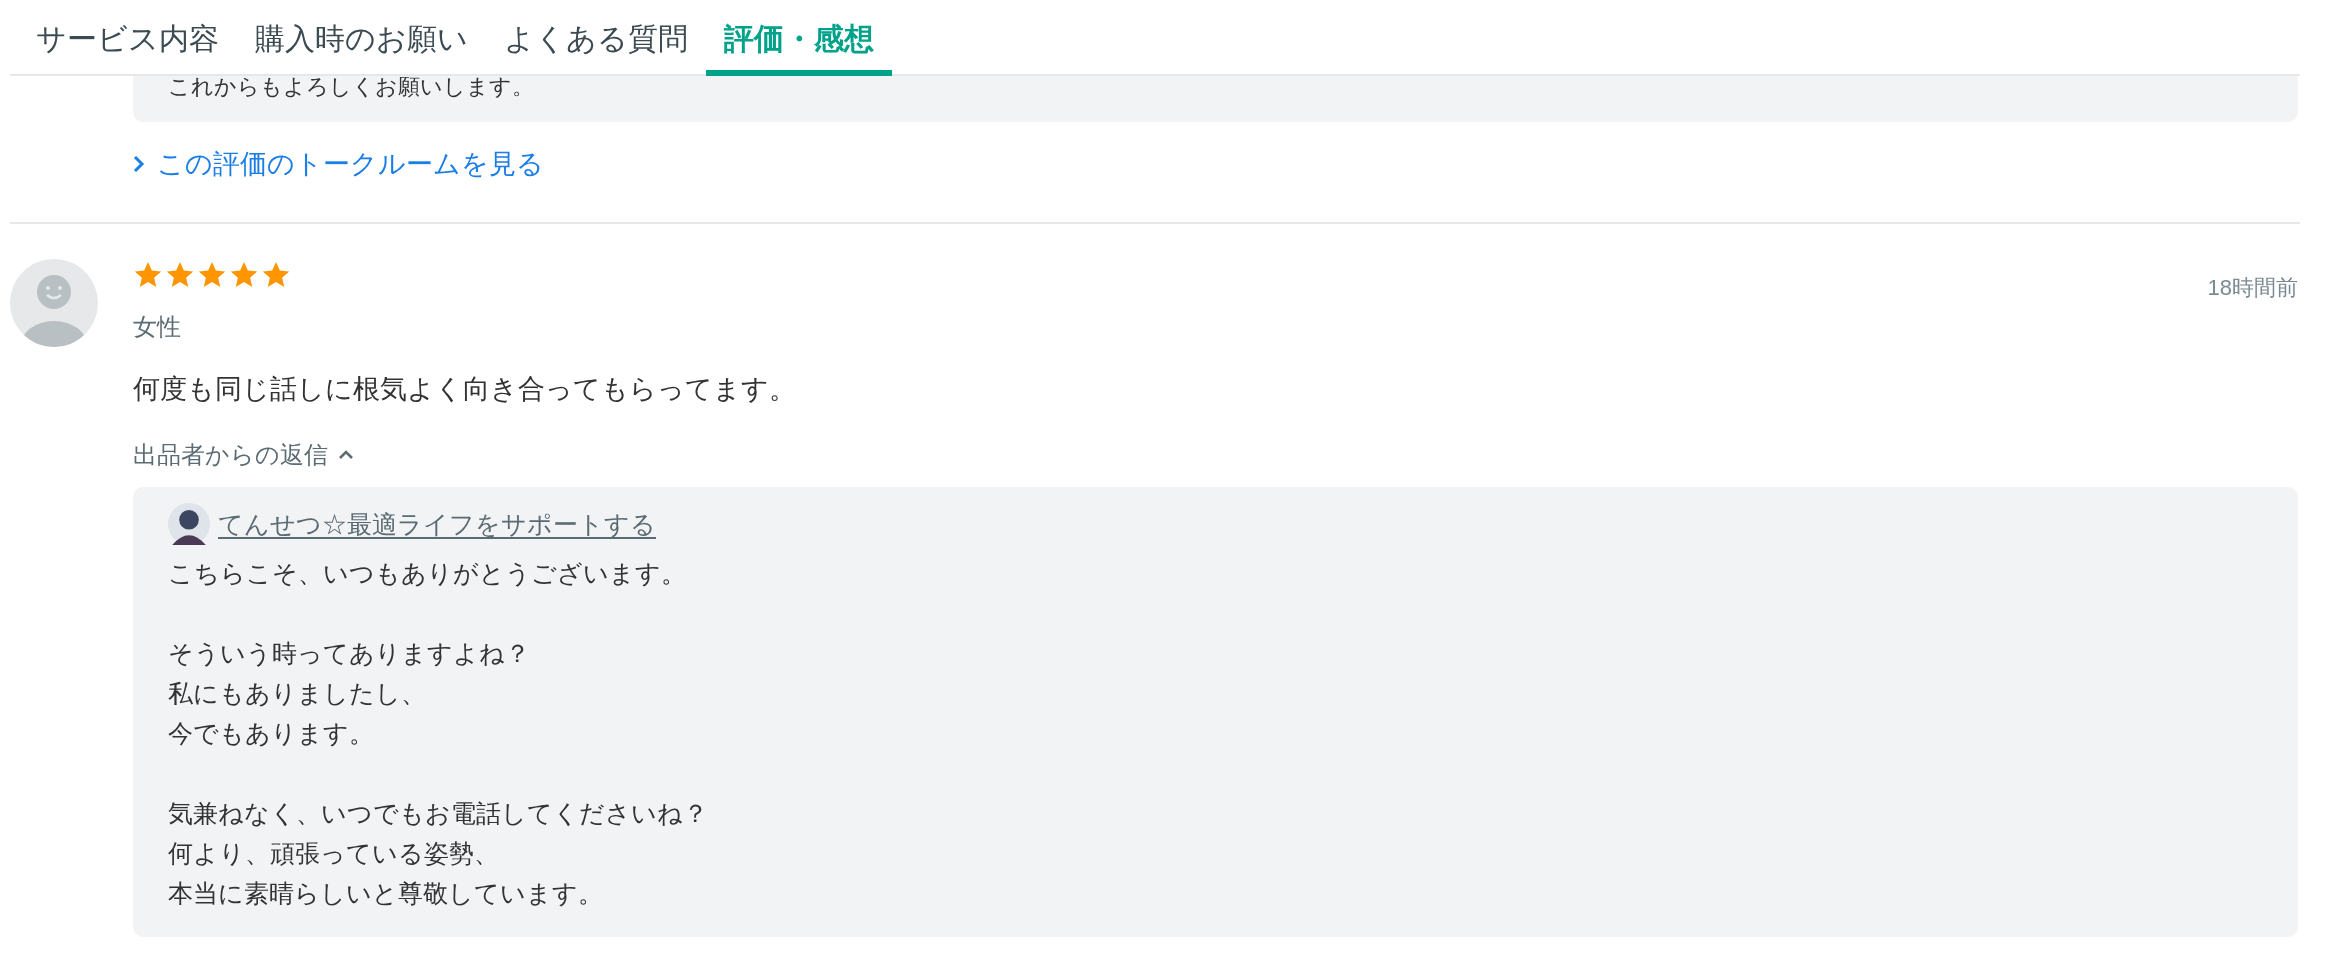 This screenshot has width=2331, height=953. What do you see at coordinates (427, 573) in the screenshot?
I see `reply-text-line: こちらこそ、いつもありがとうございます。` at bounding box center [427, 573].